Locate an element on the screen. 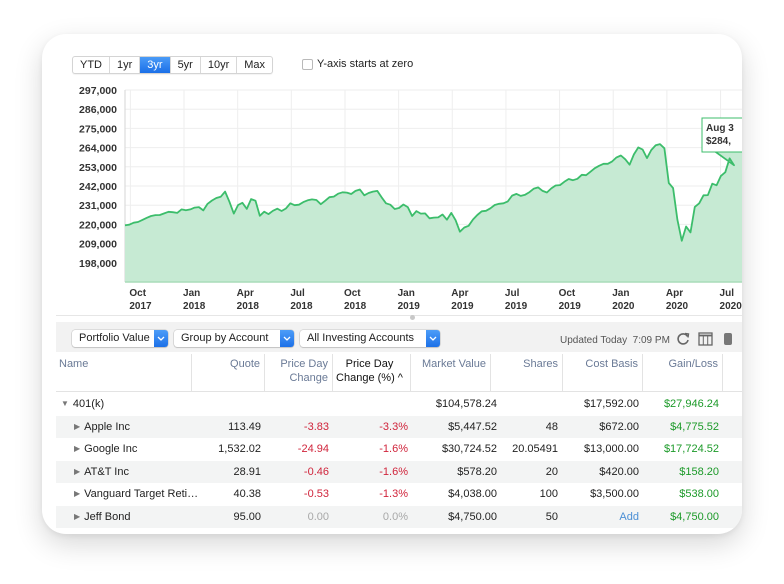  row-name-label: Google Inc is located at coordinates (111, 449).